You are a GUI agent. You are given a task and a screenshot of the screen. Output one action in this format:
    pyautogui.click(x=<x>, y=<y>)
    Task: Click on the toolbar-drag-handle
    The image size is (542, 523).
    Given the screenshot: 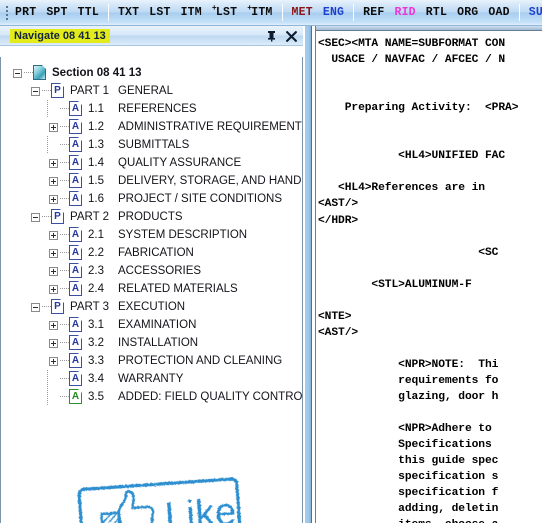 What is the action you would take?
    pyautogui.click(x=5, y=12)
    